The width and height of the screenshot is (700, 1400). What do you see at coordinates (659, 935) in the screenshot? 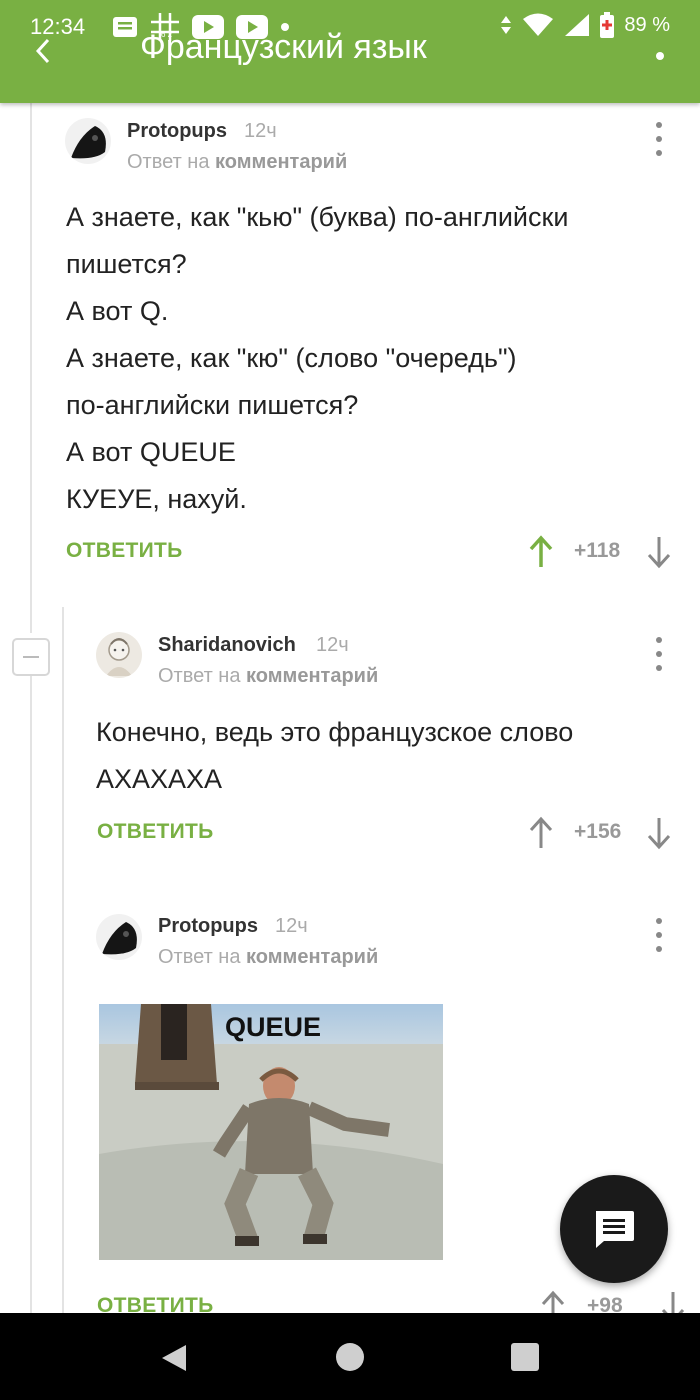
I see `comment-menu-icon` at bounding box center [659, 935].